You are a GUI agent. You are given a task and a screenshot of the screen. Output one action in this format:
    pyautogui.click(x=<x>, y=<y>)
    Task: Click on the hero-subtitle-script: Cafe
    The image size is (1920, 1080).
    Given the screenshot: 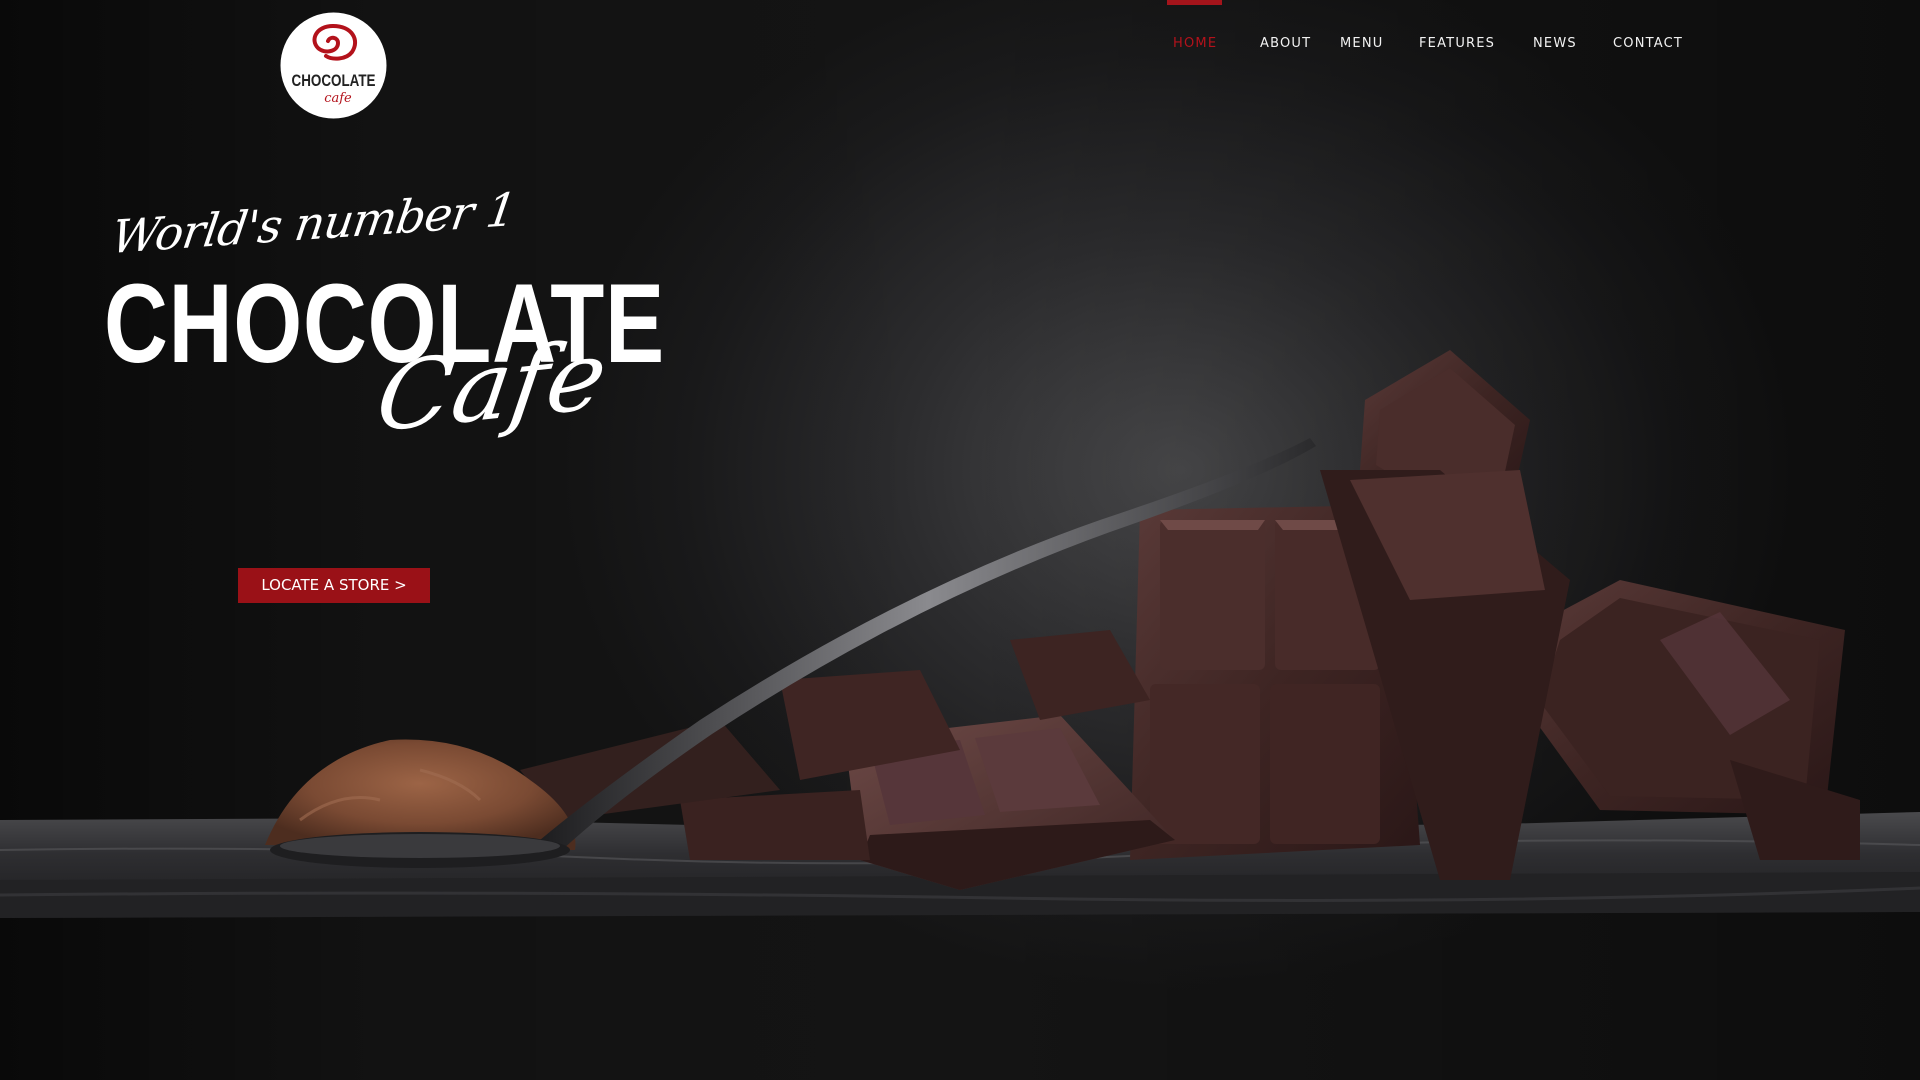 What is the action you would take?
    pyautogui.click(x=491, y=386)
    